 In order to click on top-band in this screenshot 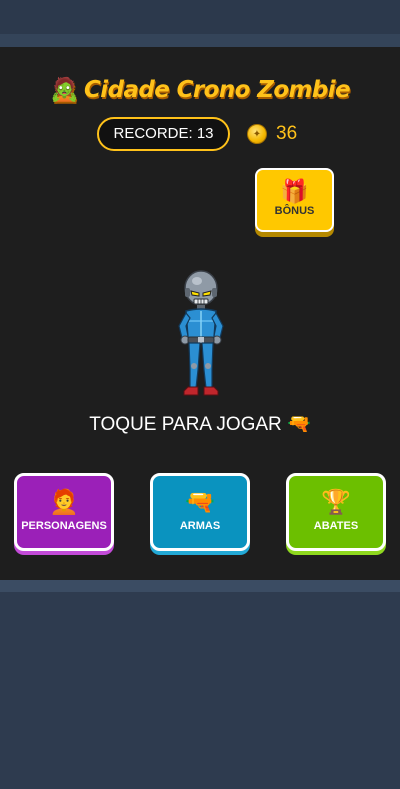, I will do `click(200, 40)`.